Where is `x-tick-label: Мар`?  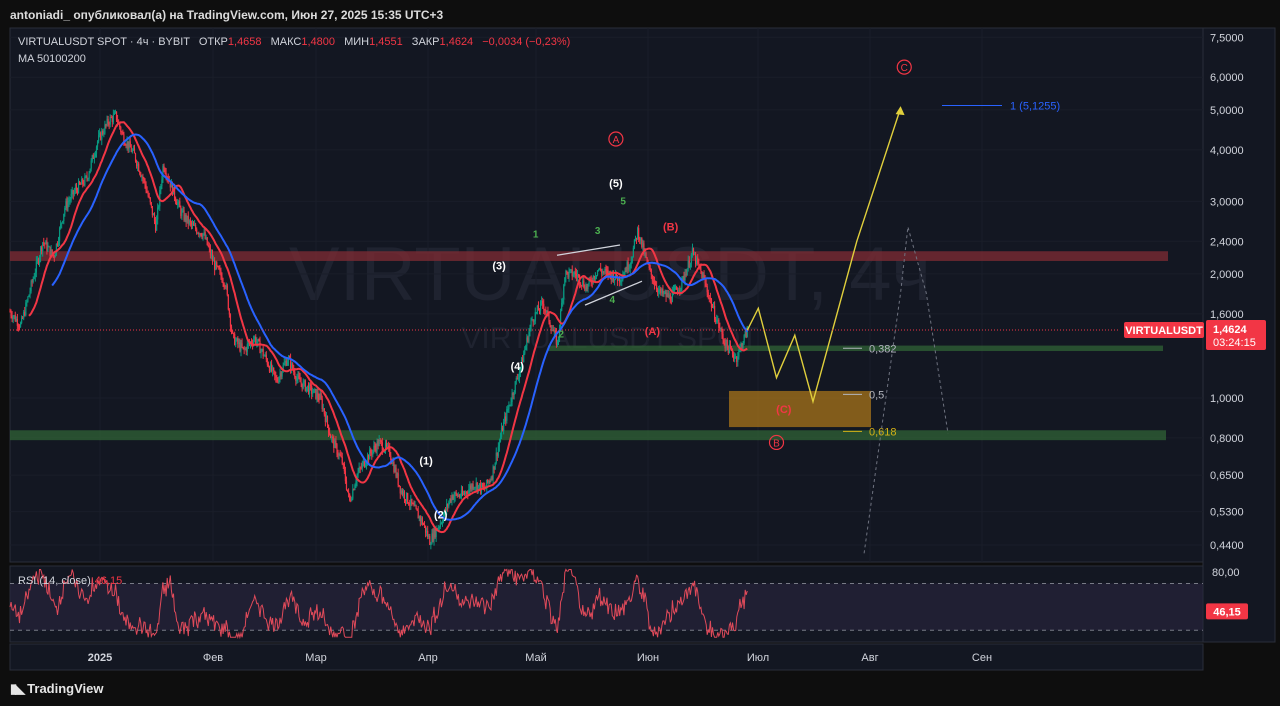
x-tick-label: Мар is located at coordinates (316, 658).